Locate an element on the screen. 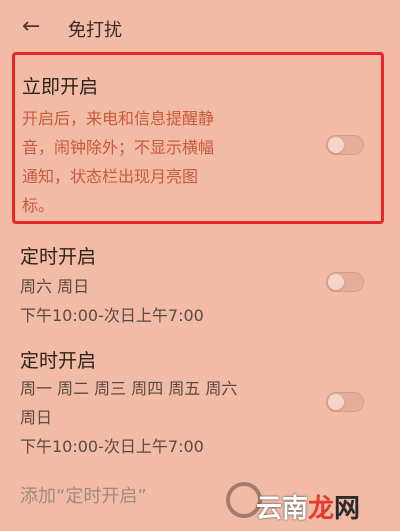 The width and height of the screenshot is (400, 531). header-bar: ← 免打扰 is located at coordinates (200, 26).